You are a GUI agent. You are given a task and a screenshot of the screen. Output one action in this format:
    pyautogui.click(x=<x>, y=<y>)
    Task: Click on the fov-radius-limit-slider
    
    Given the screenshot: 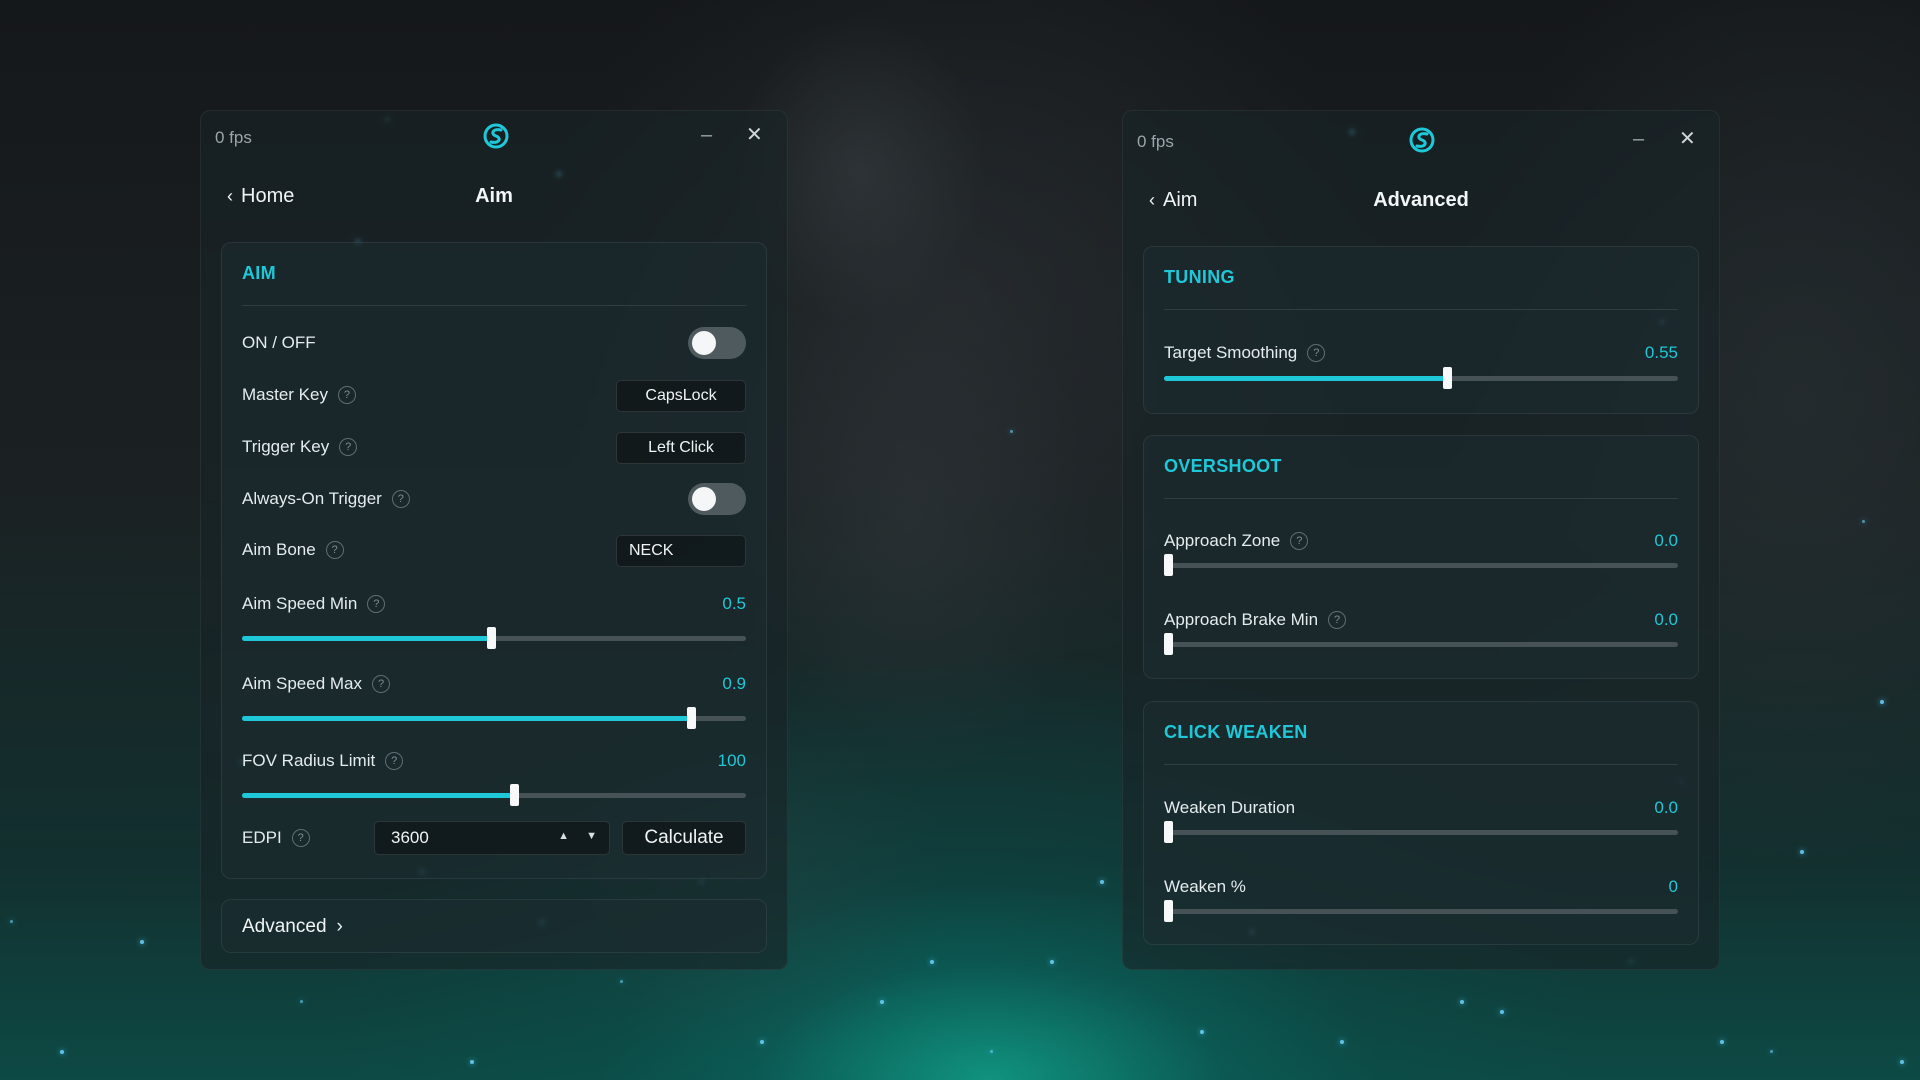 What is the action you would take?
    pyautogui.click(x=494, y=795)
    